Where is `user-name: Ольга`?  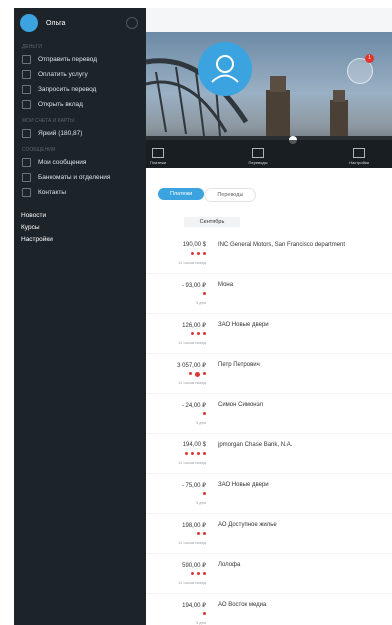
user-name: Ольга is located at coordinates (55, 23).